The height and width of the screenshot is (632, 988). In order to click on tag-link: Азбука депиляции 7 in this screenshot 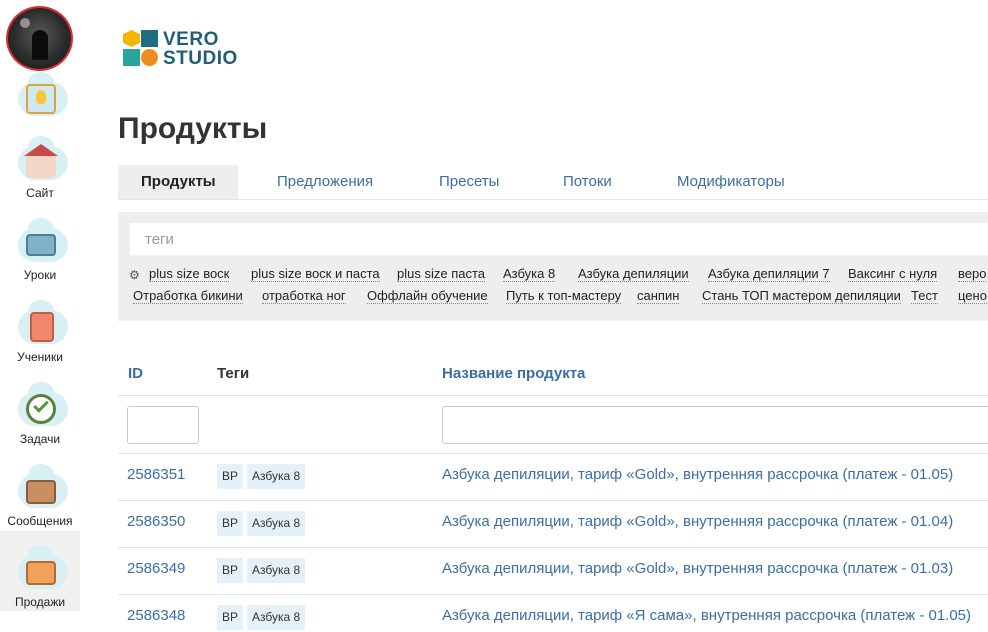, I will do `click(769, 274)`.